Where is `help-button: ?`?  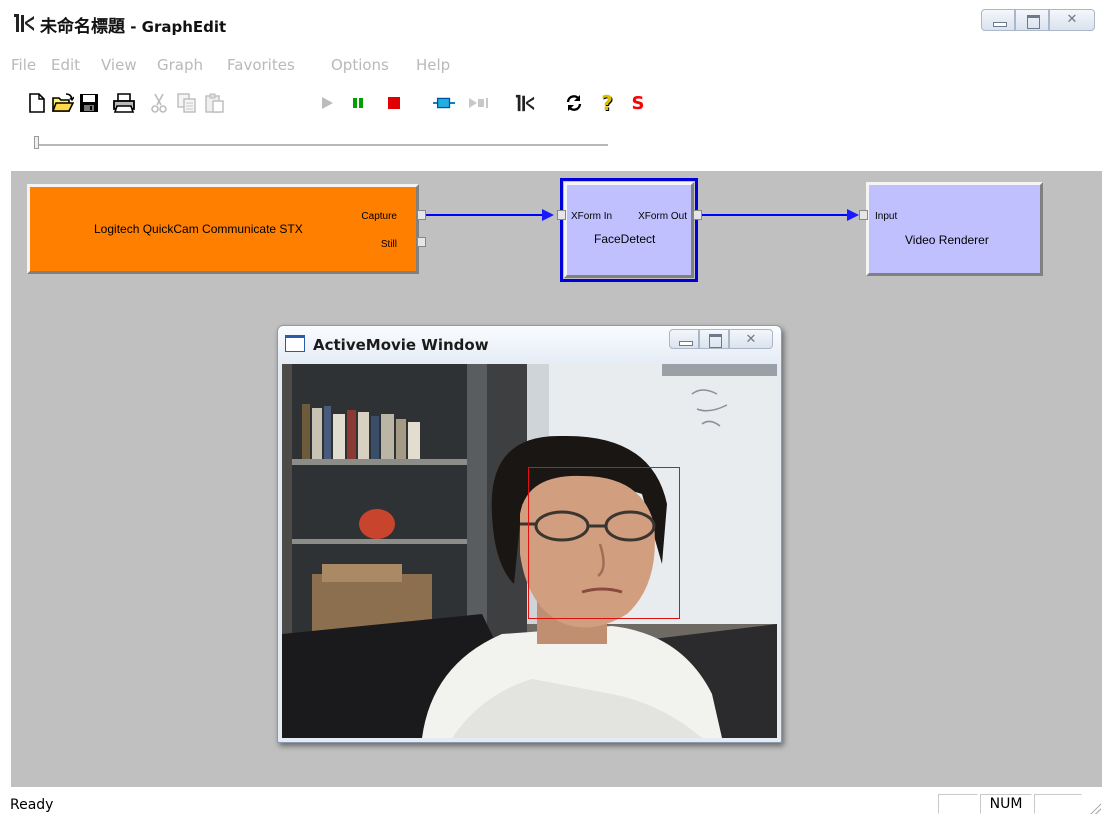 help-button: ? is located at coordinates (607, 103).